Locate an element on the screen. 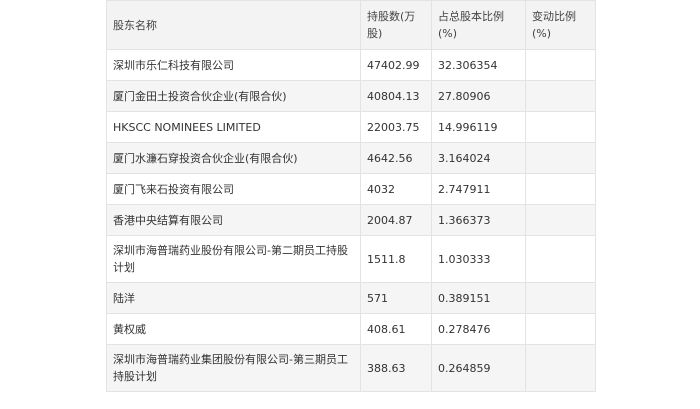 This screenshot has height=409, width=700. cell-name: 黄权威 is located at coordinates (233, 329).